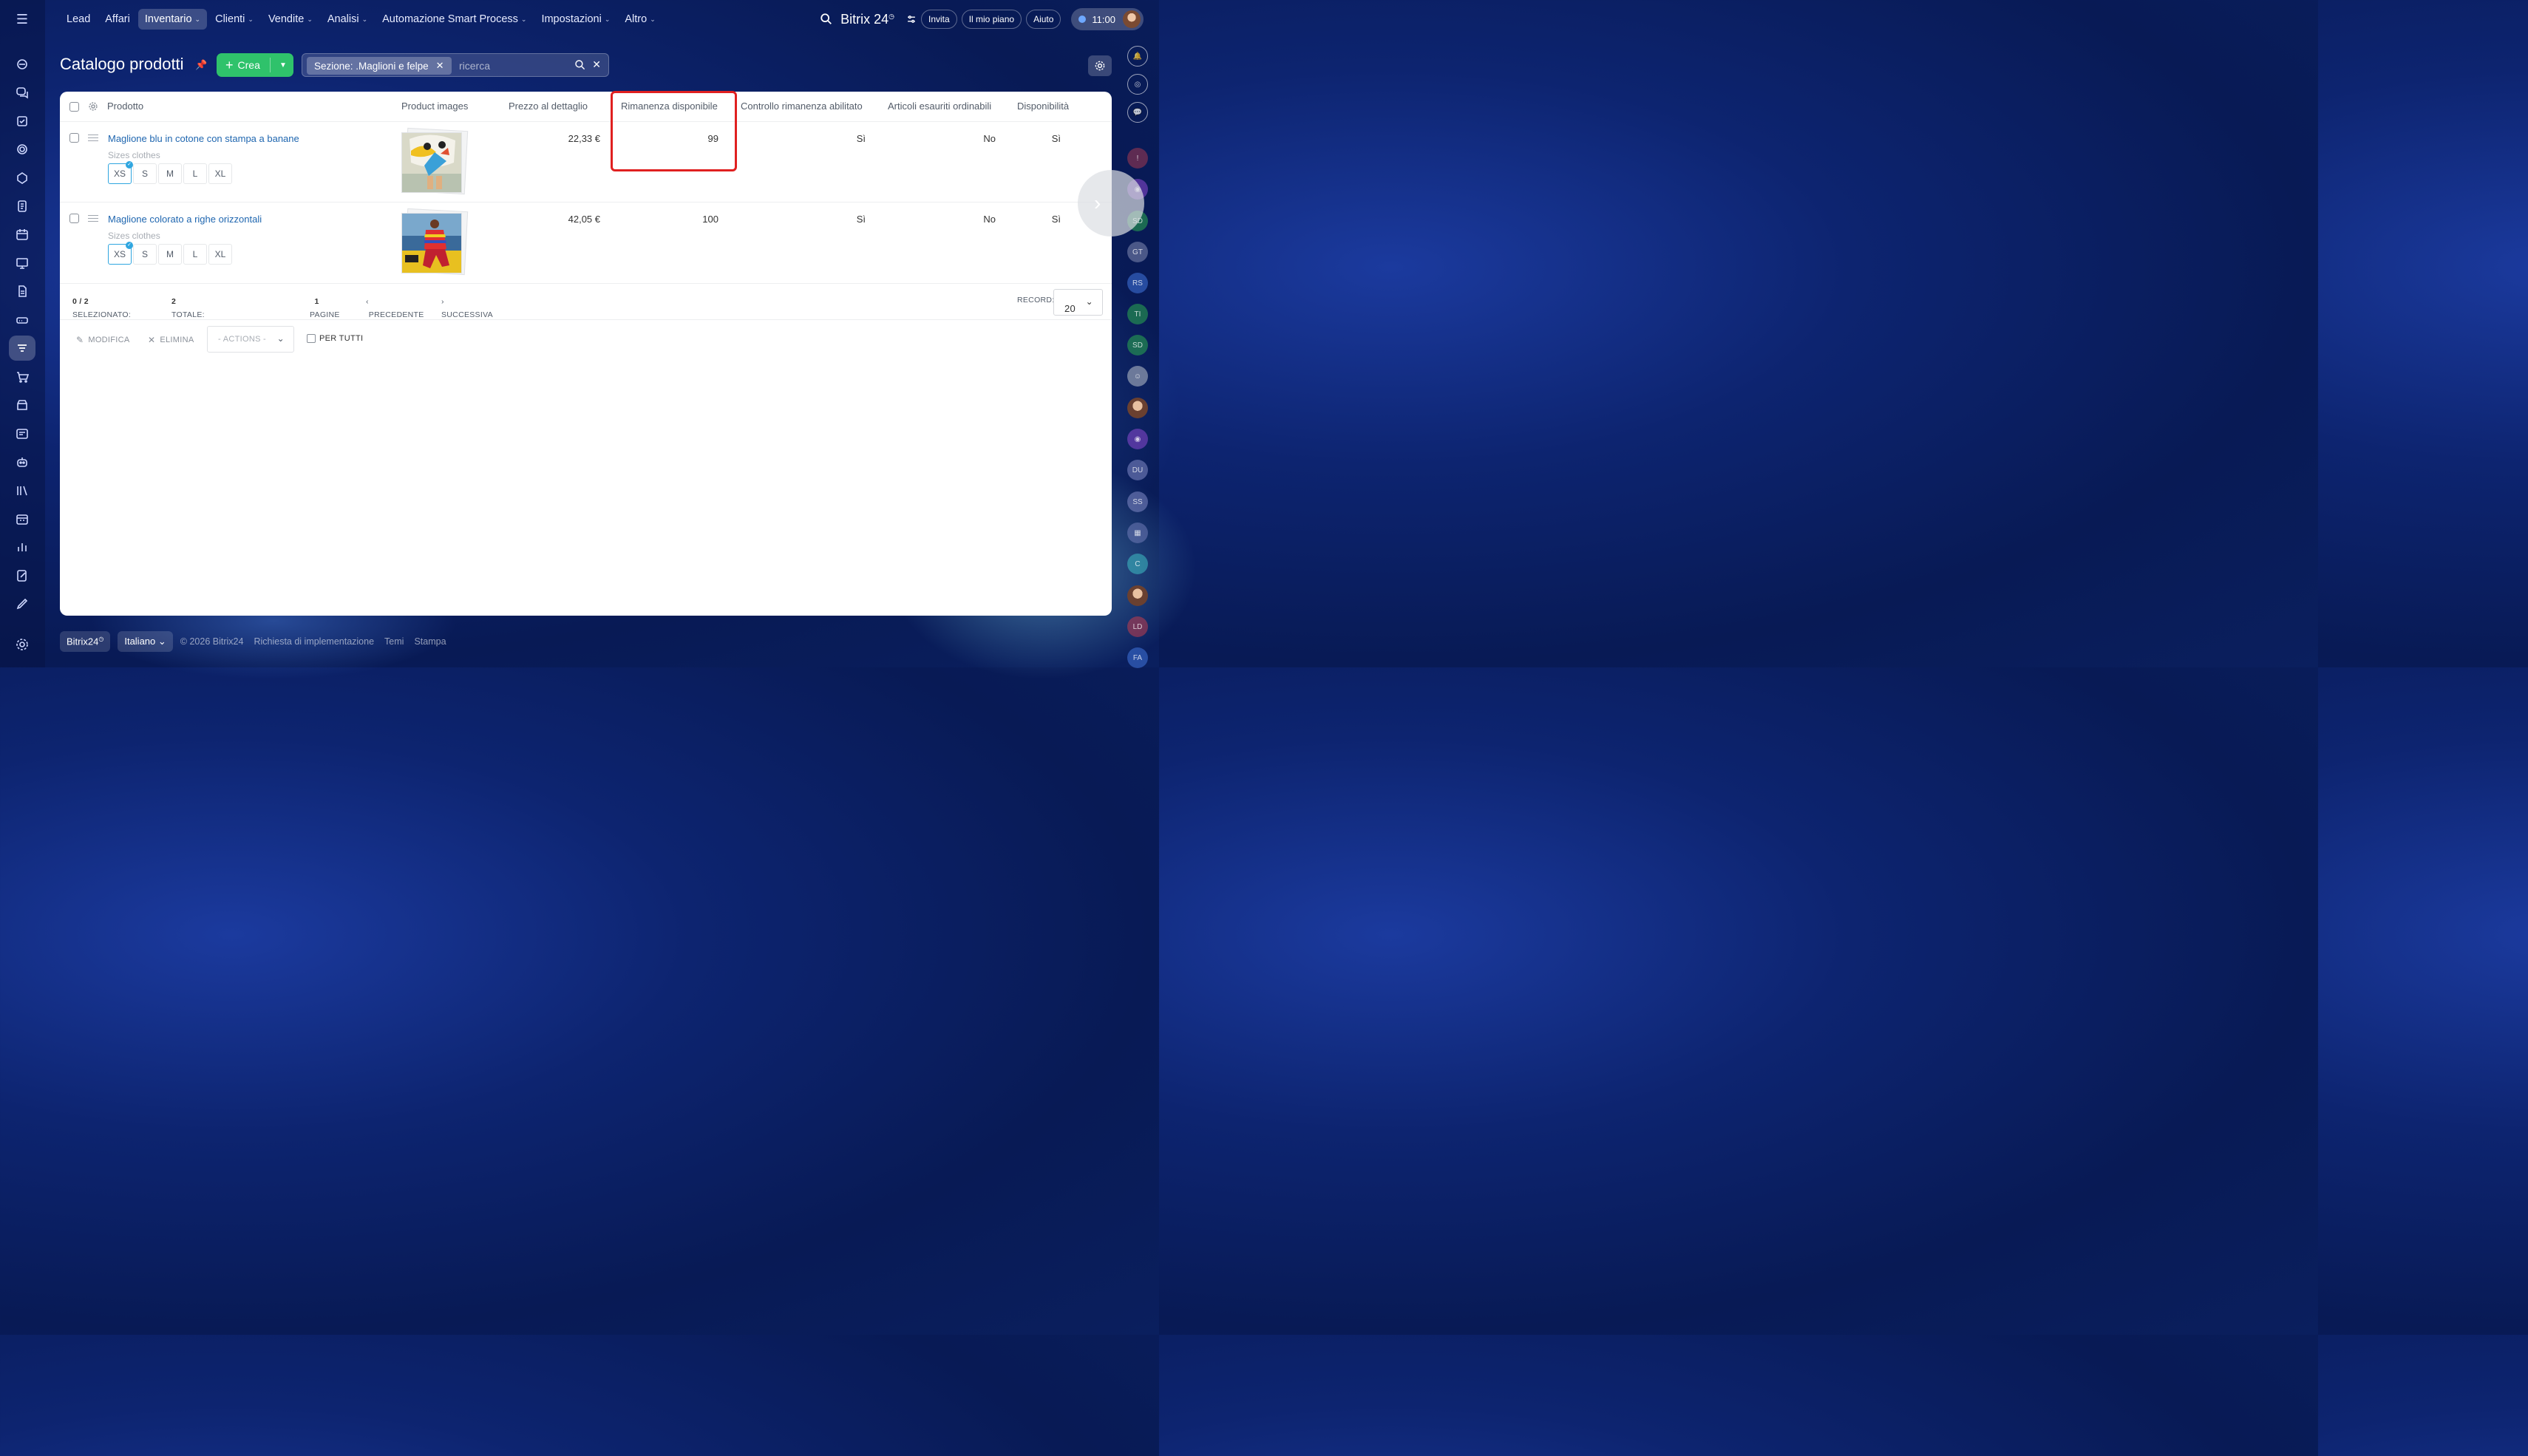 Image resolution: width=2528 pixels, height=1456 pixels. Describe the element at coordinates (22, 546) in the screenshot. I see `analytics-icon` at that location.